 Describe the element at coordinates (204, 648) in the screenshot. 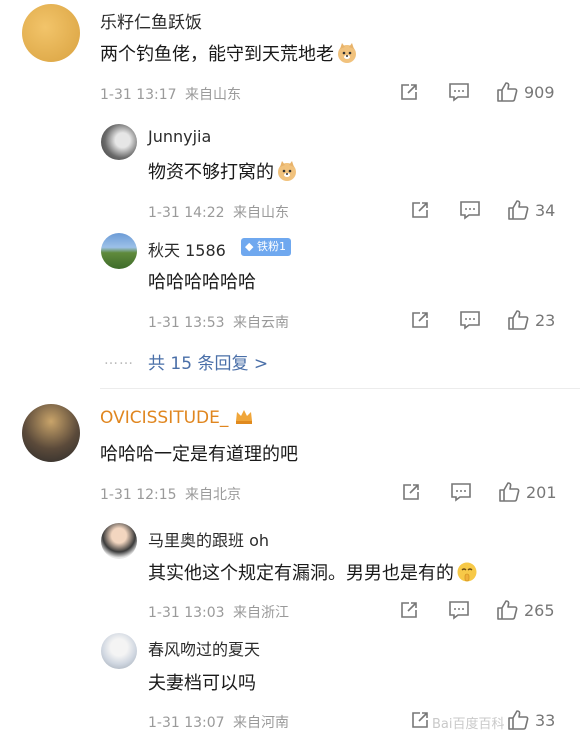

I see `reply-author-name: 春风吻过的夏天` at that location.